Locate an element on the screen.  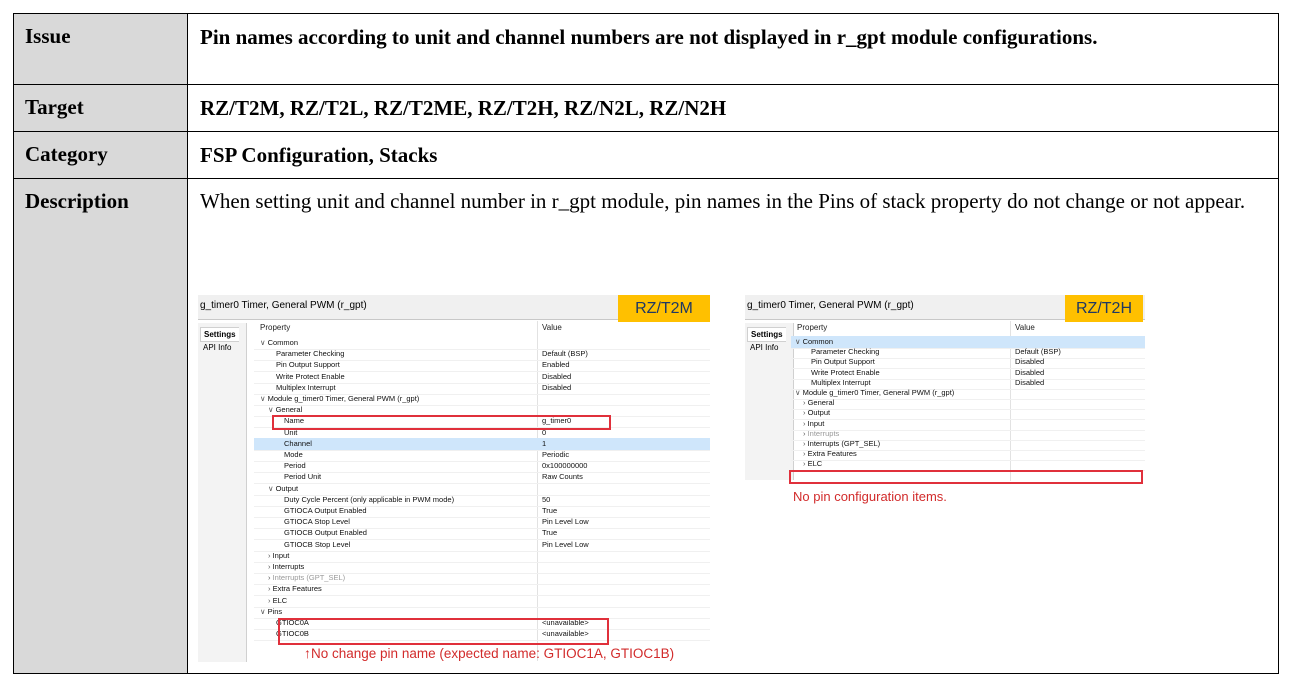
property-name: GTIOCA Output Enabled is located at coordinates (325, 510).